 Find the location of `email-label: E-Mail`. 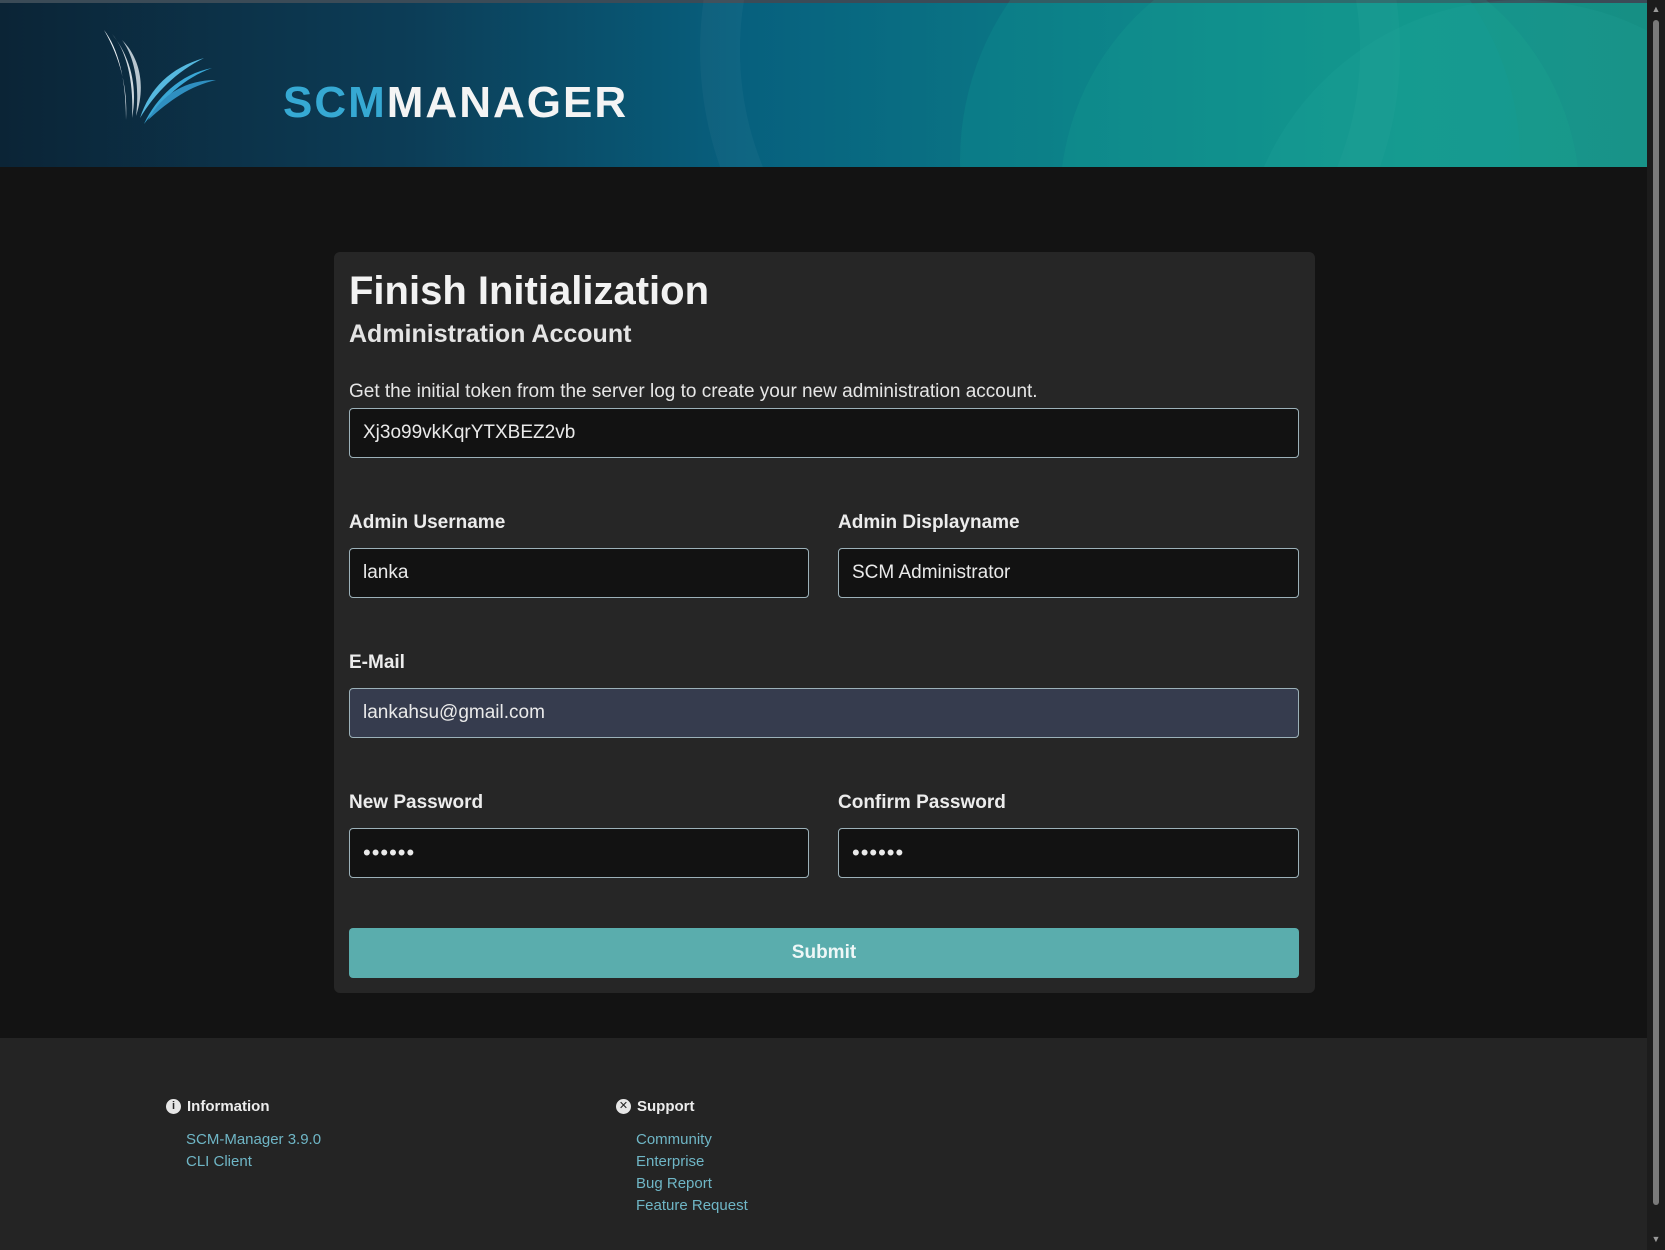

email-label: E-Mail is located at coordinates (377, 662).